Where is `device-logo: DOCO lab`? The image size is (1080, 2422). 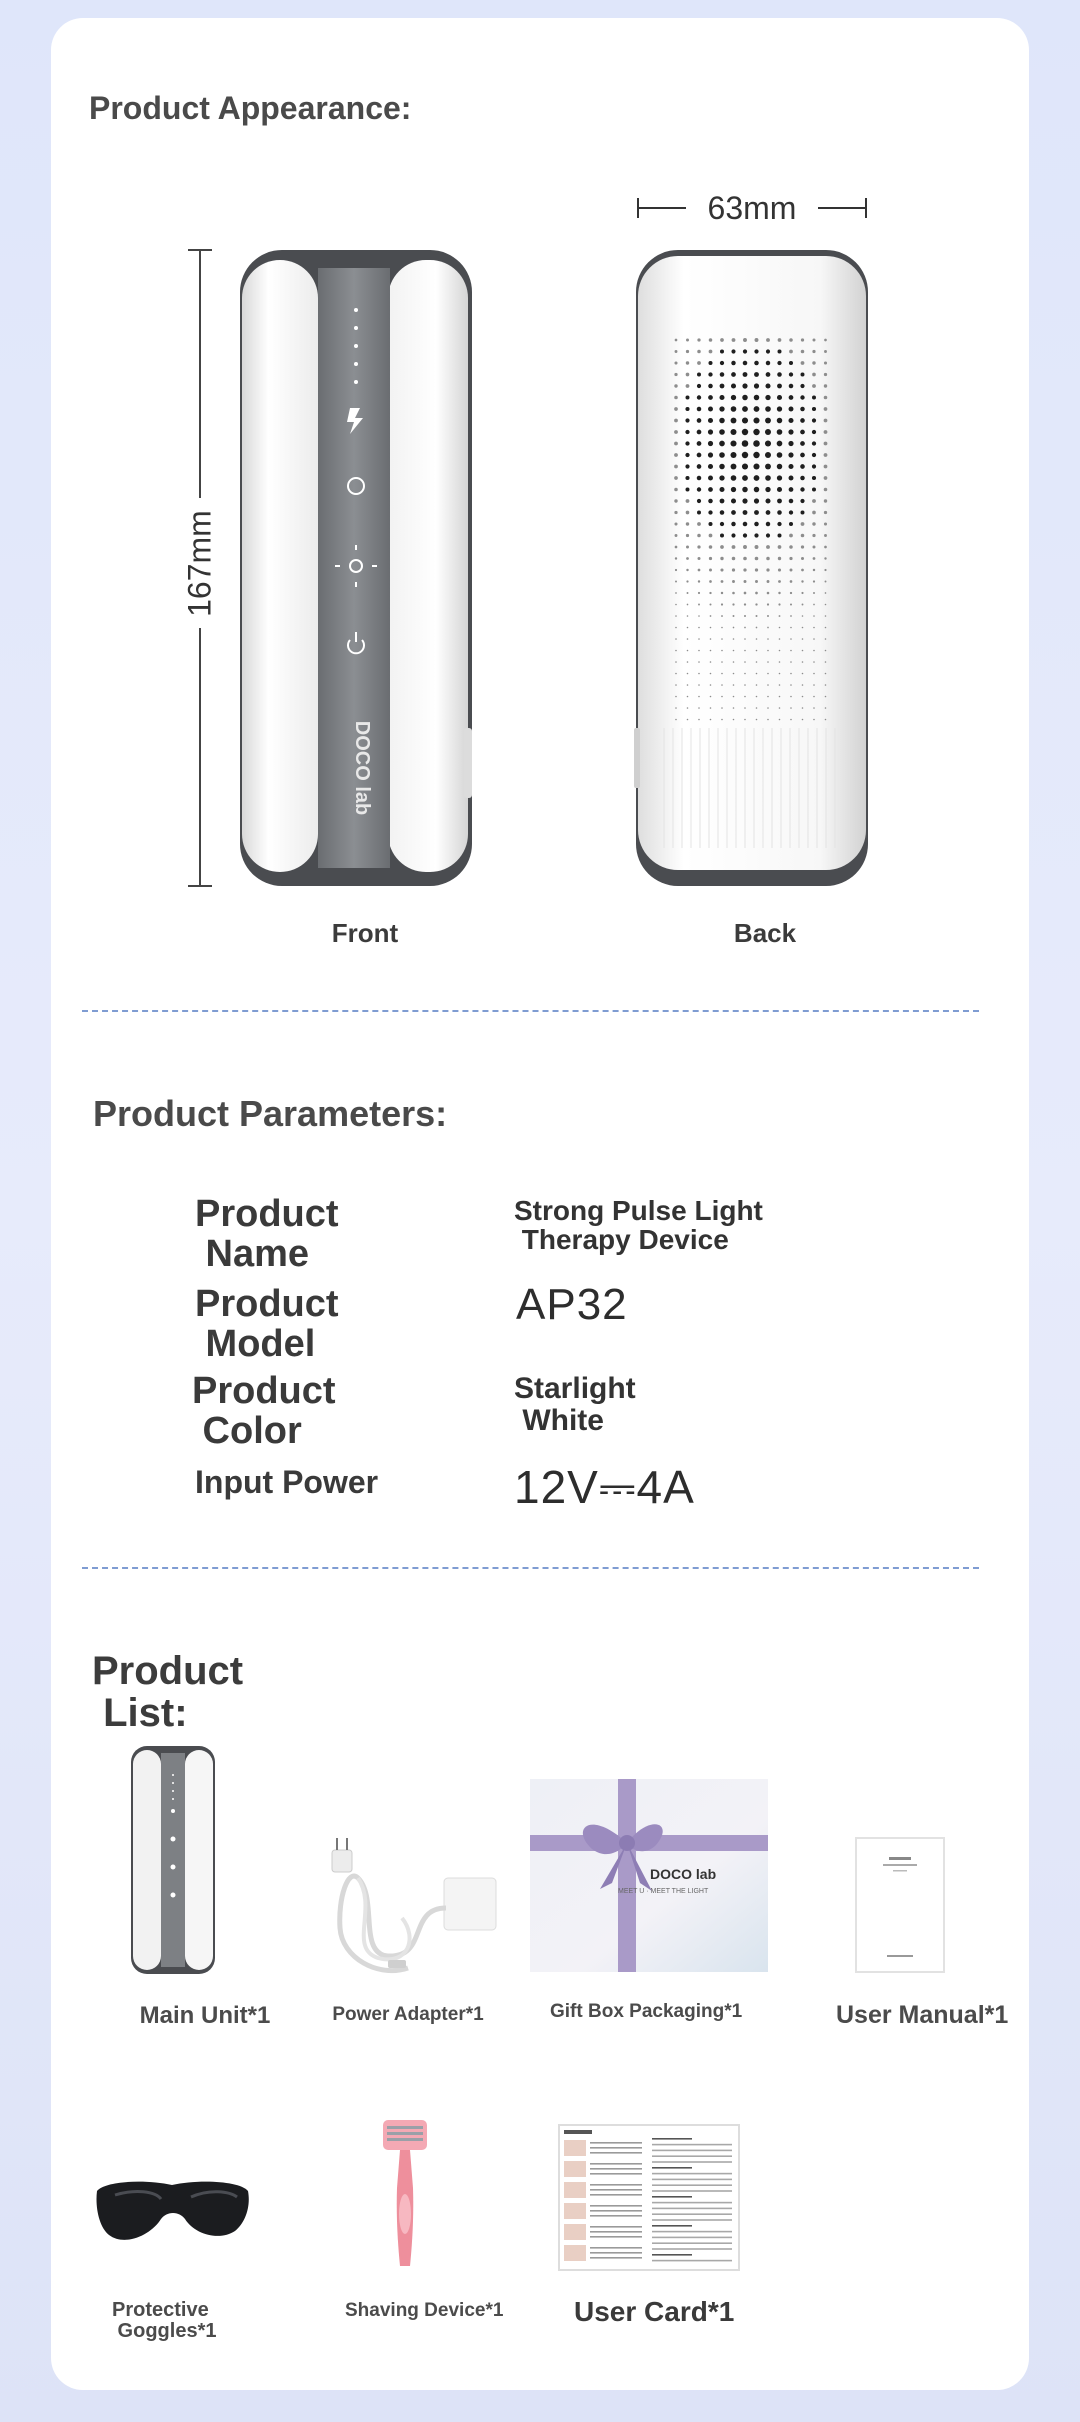 device-logo: DOCO lab is located at coordinates (362, 768).